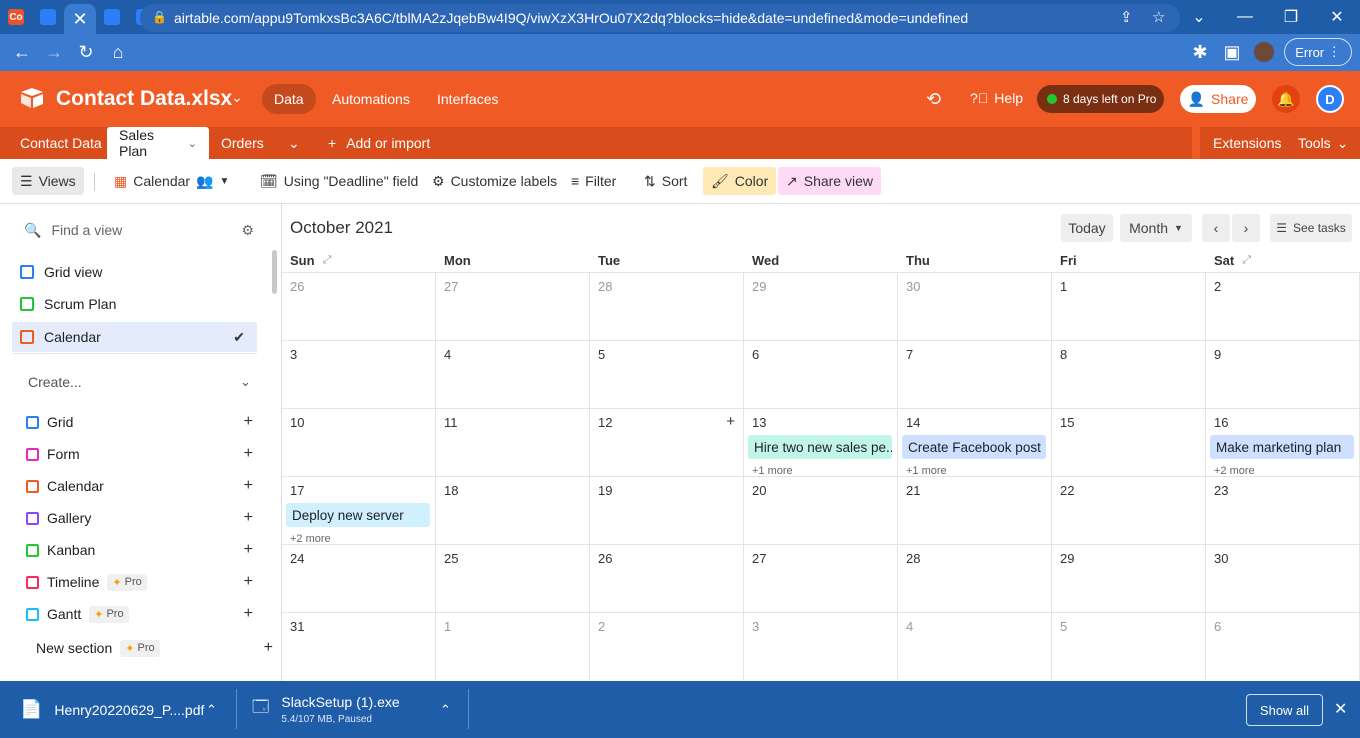  I want to click on views-toggle-button: ☰ Views, so click(48, 181).